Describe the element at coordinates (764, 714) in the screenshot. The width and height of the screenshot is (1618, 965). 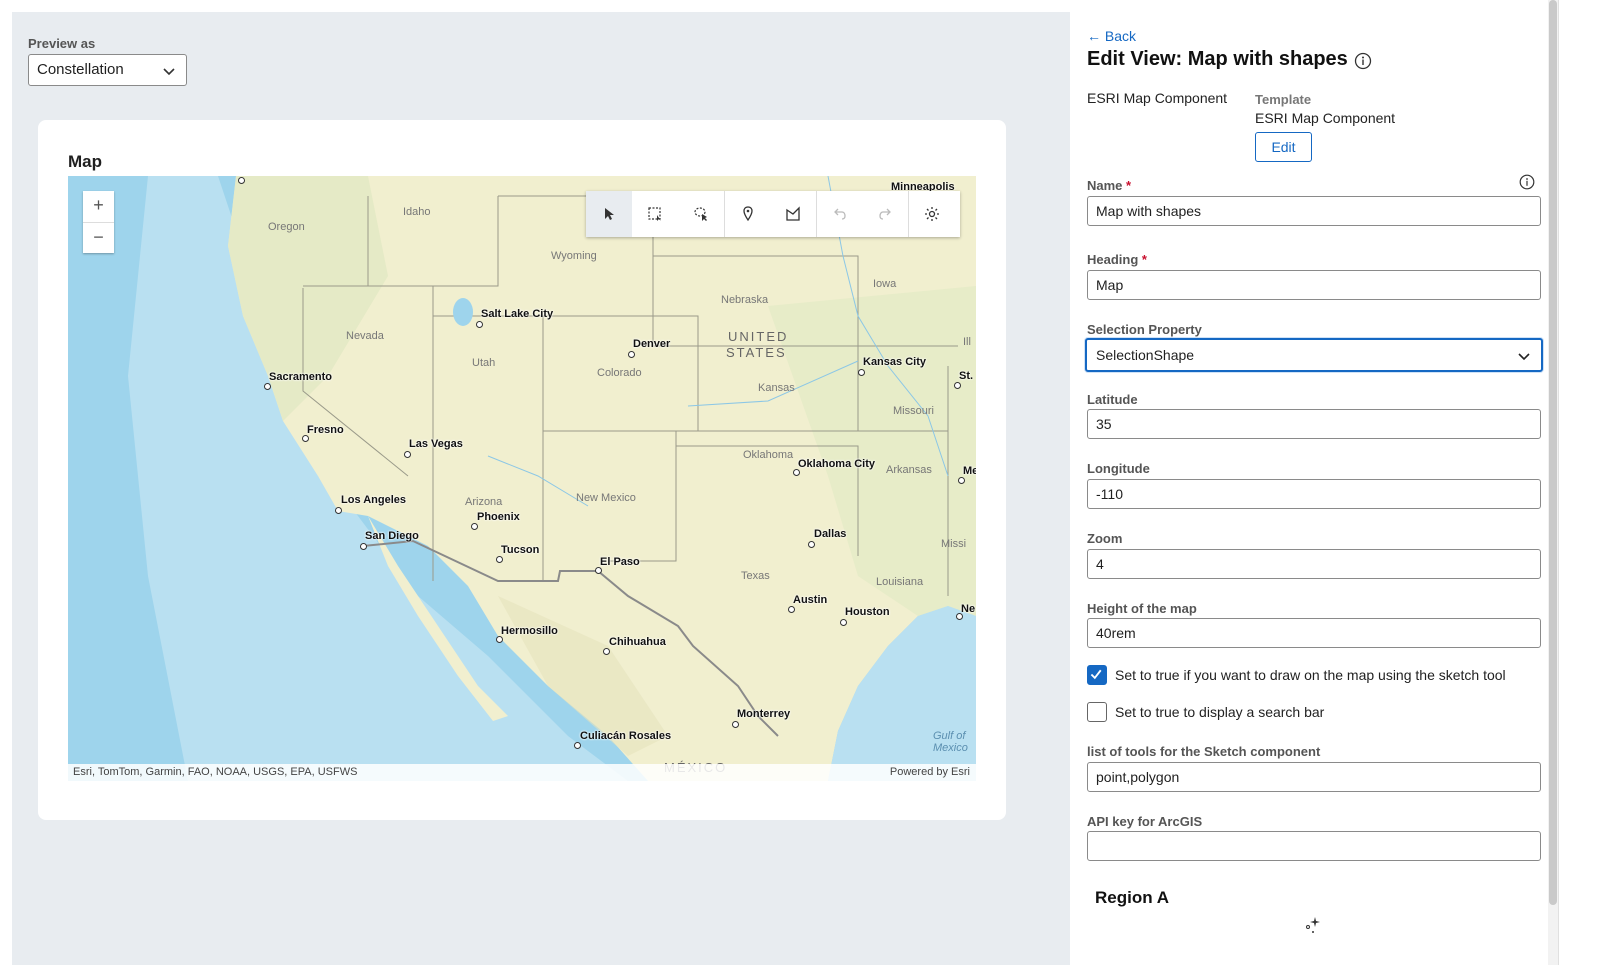
I see `city-label: Monterrey` at that location.